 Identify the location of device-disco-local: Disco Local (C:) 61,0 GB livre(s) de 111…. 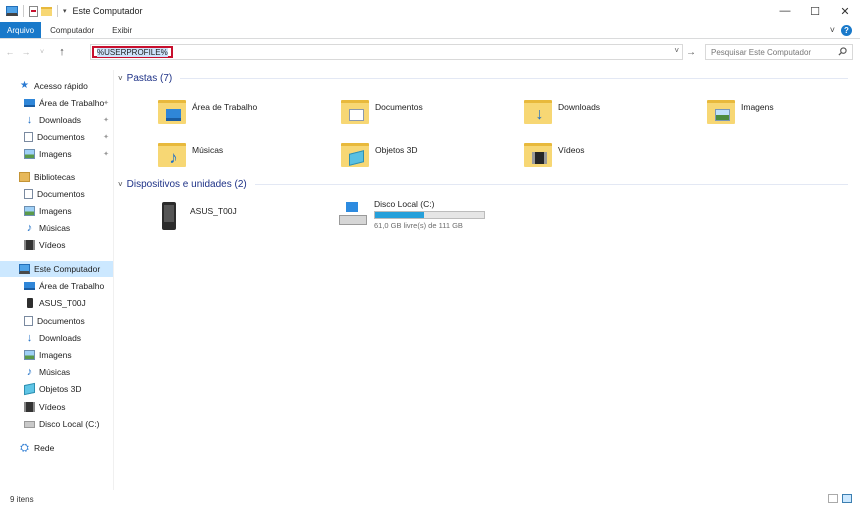
(411, 214).